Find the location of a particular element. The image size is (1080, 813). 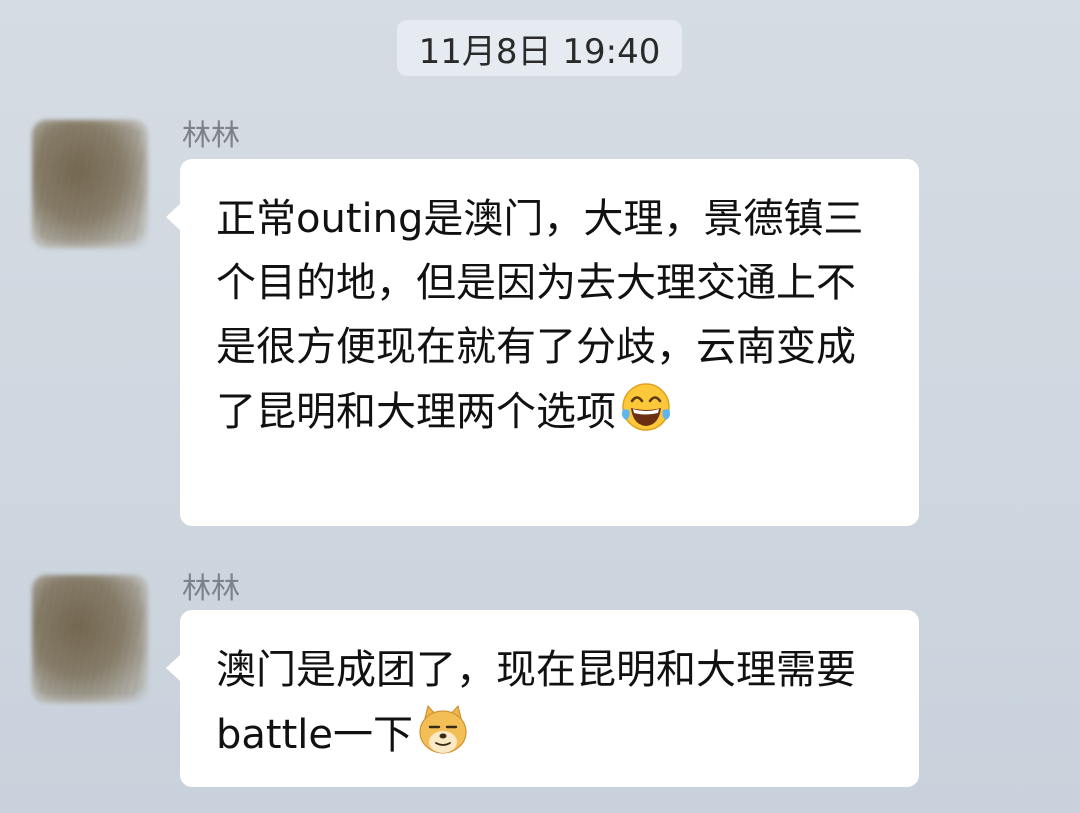

timestamp-chip: 11月8日 19:40 is located at coordinates (539, 48).